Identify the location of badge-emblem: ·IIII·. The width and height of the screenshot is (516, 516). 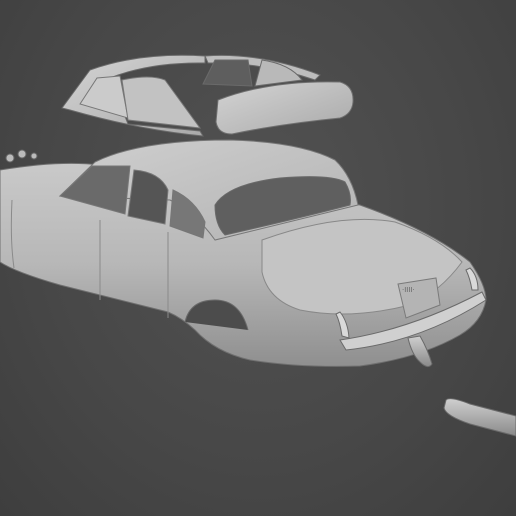
(408, 290).